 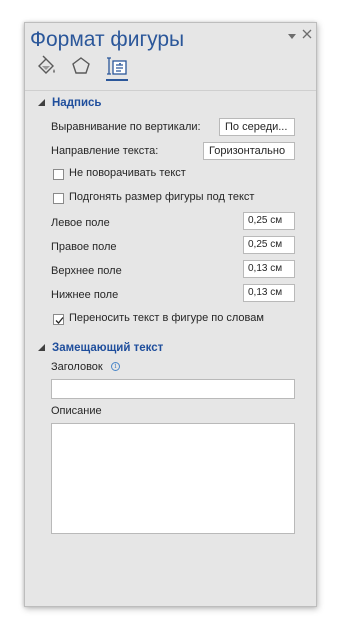 What do you see at coordinates (58, 174) in the screenshot?
I see `dont-rotate-checkbox` at bounding box center [58, 174].